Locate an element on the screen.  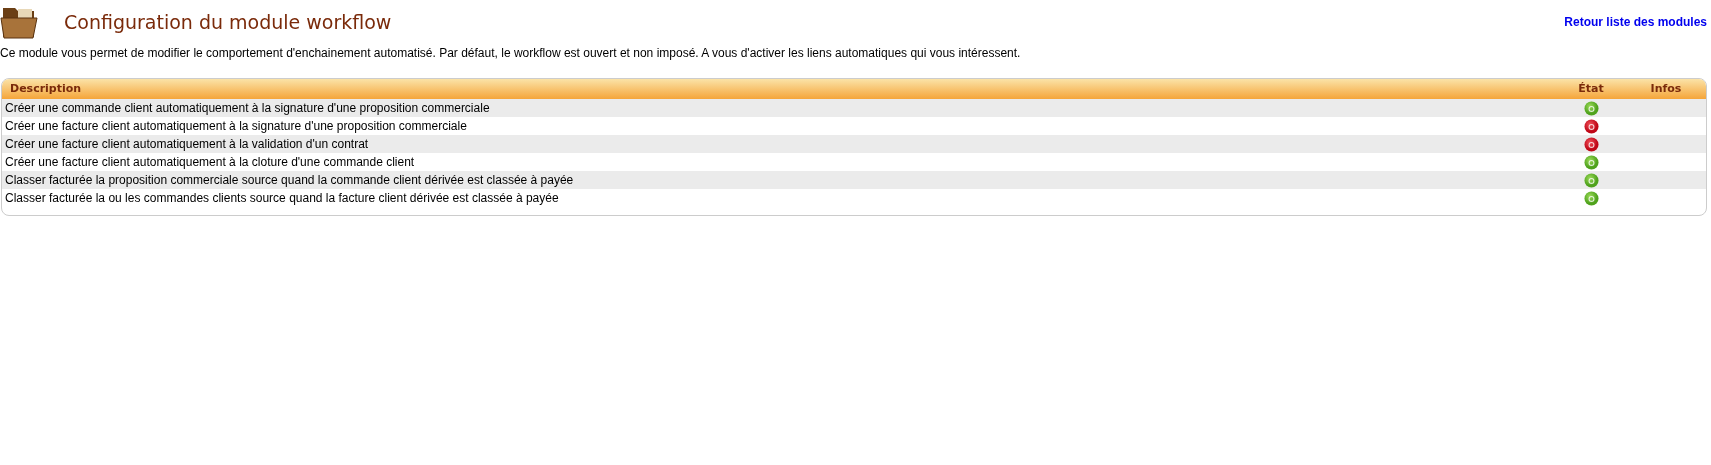
column-header: État is located at coordinates (1591, 88).